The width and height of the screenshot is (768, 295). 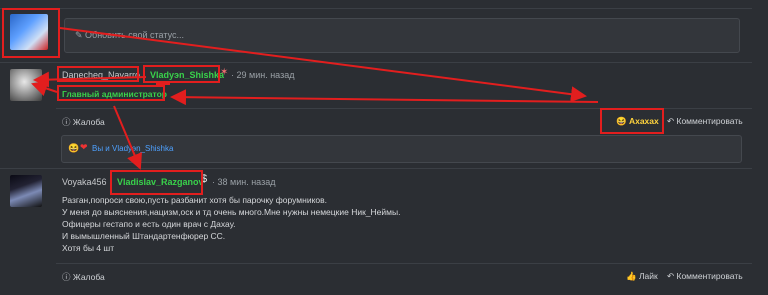 What do you see at coordinates (88, 248) in the screenshot?
I see `post2-line: Хотя бы 4 шт` at bounding box center [88, 248].